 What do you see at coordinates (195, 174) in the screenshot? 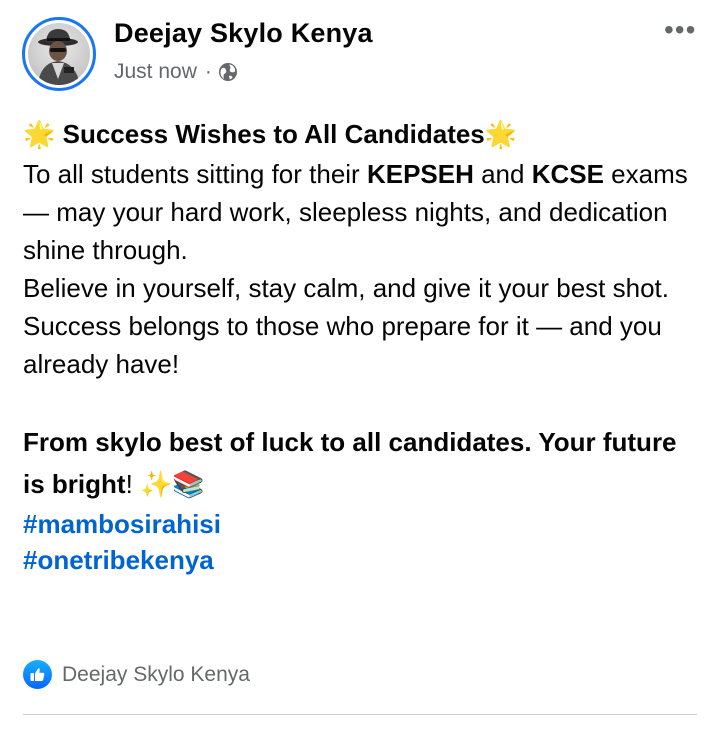
I see `paragraph-1-text-a: To all students sitting for their` at bounding box center [195, 174].